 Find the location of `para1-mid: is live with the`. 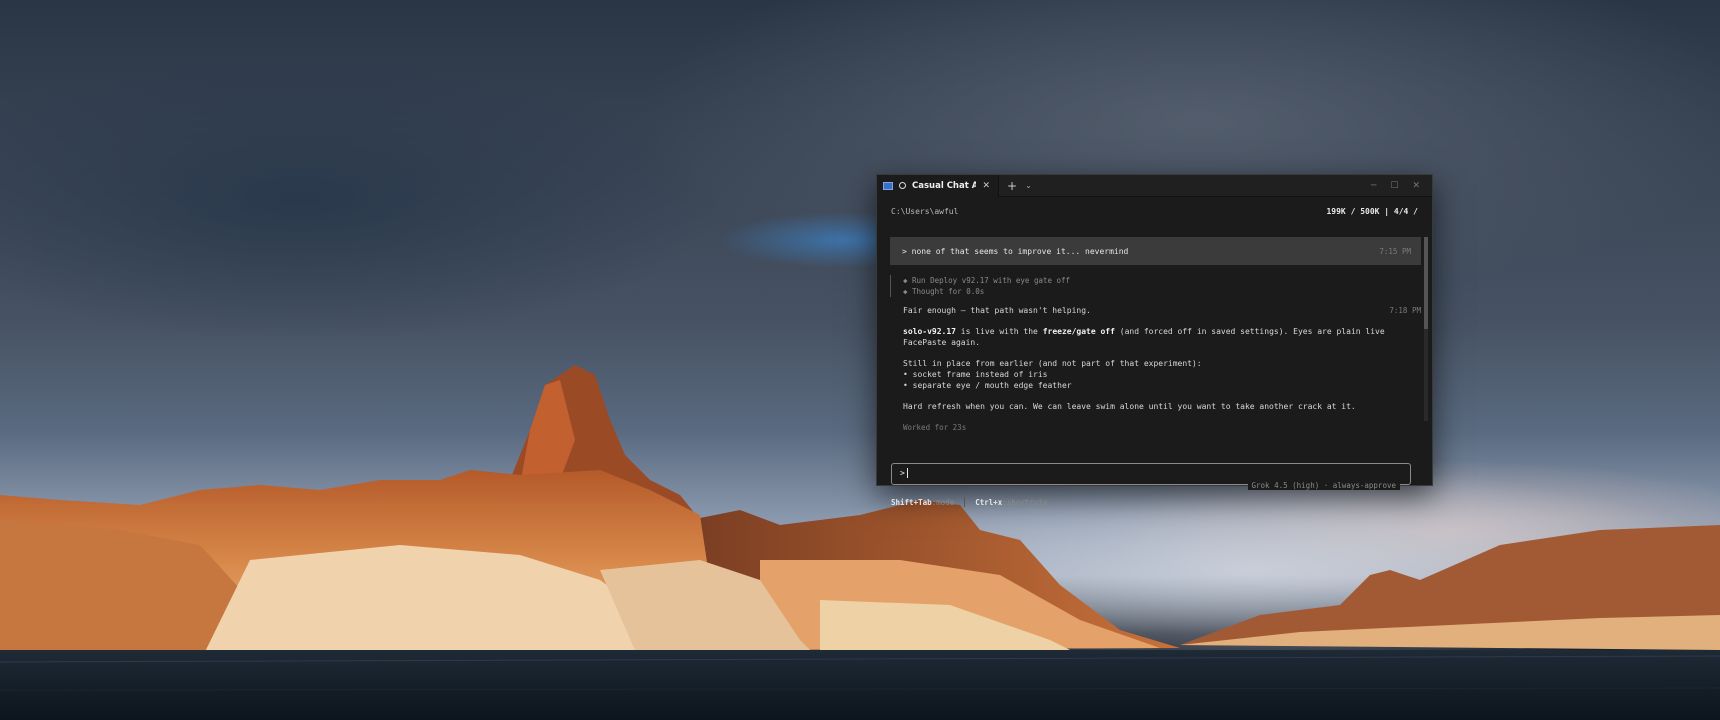

para1-mid: is live with the is located at coordinates (999, 331).